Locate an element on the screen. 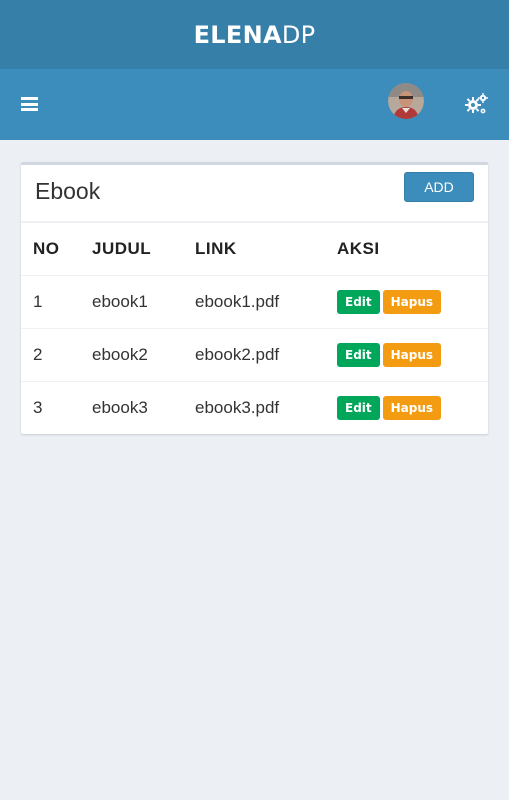  column-header-judul: JUDUL is located at coordinates (131, 249).